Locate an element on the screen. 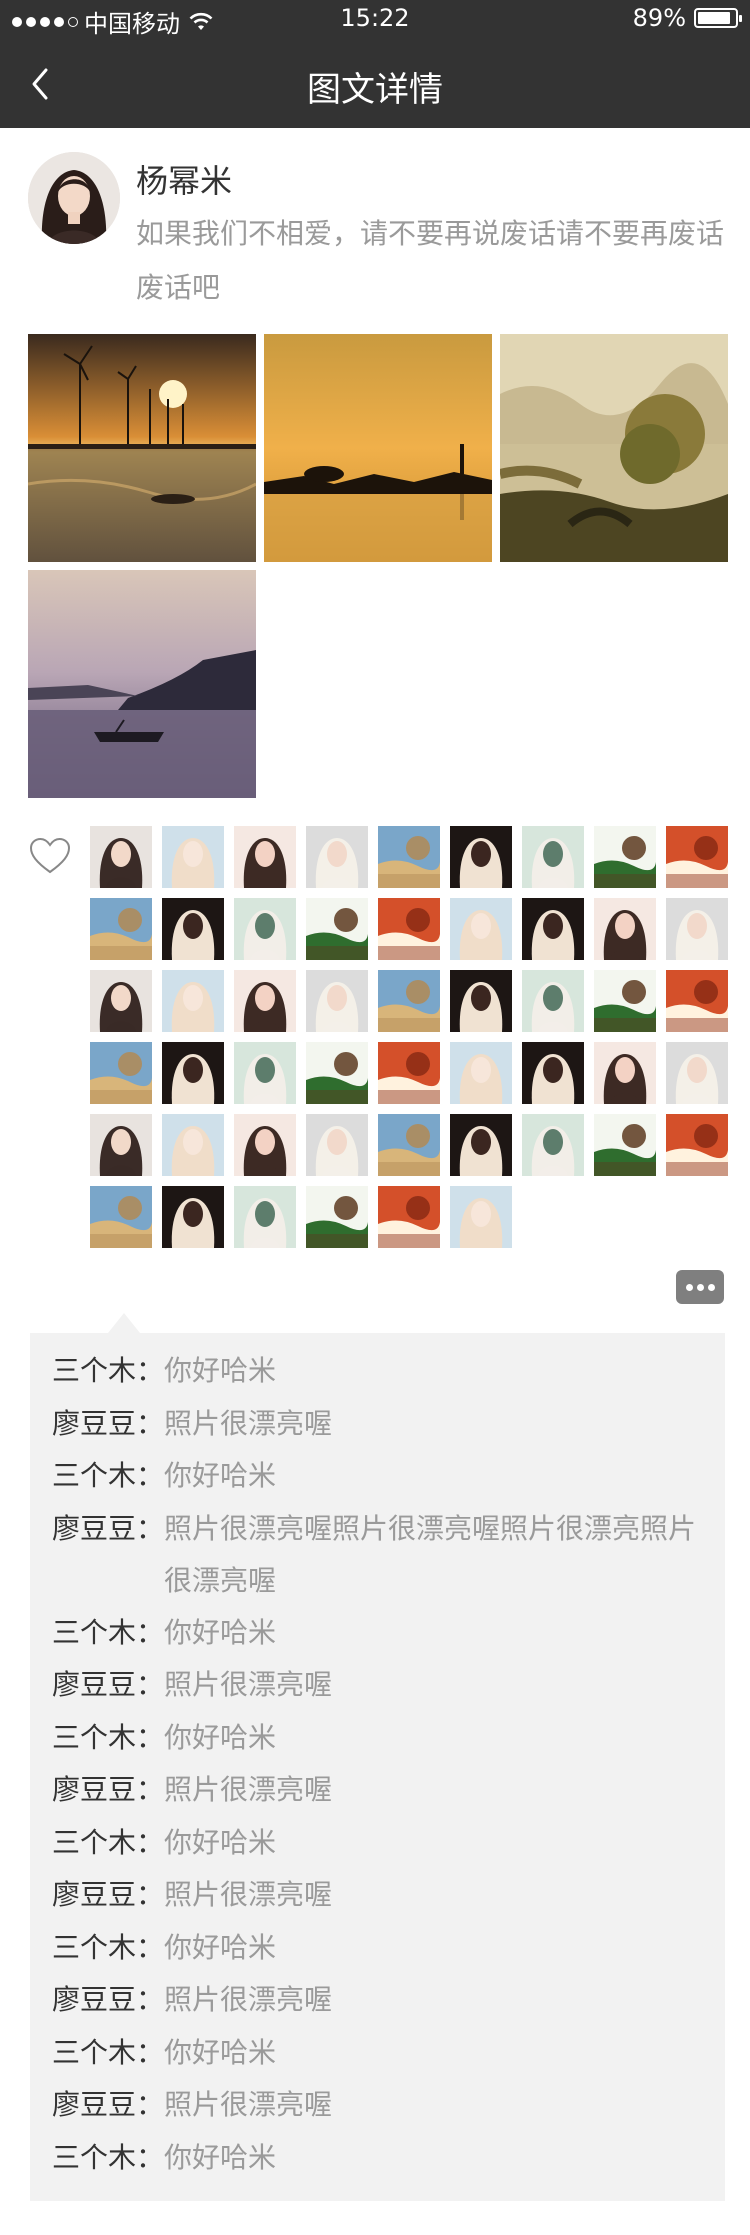 This screenshot has width=750, height=2235. more-dots-icon is located at coordinates (700, 1287).